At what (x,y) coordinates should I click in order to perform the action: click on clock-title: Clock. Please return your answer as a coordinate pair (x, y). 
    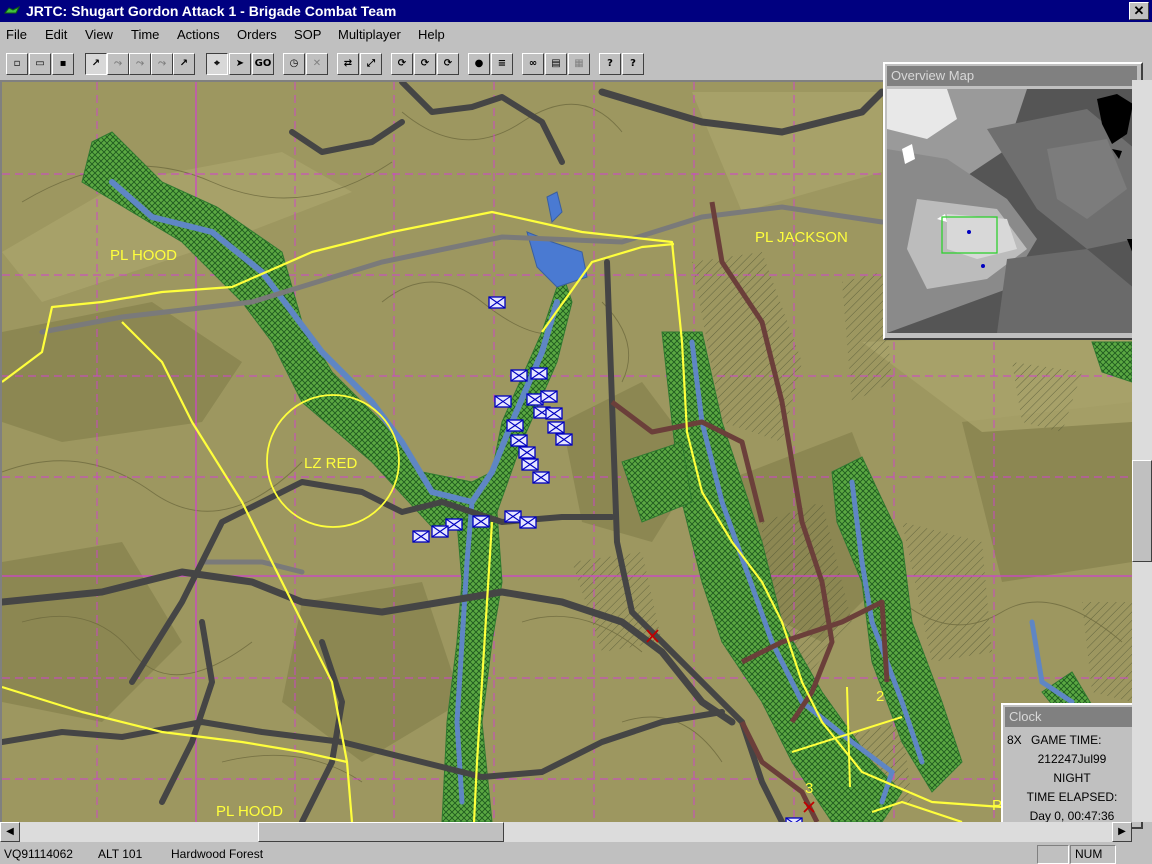
    Looking at the image, I should click on (1071, 717).